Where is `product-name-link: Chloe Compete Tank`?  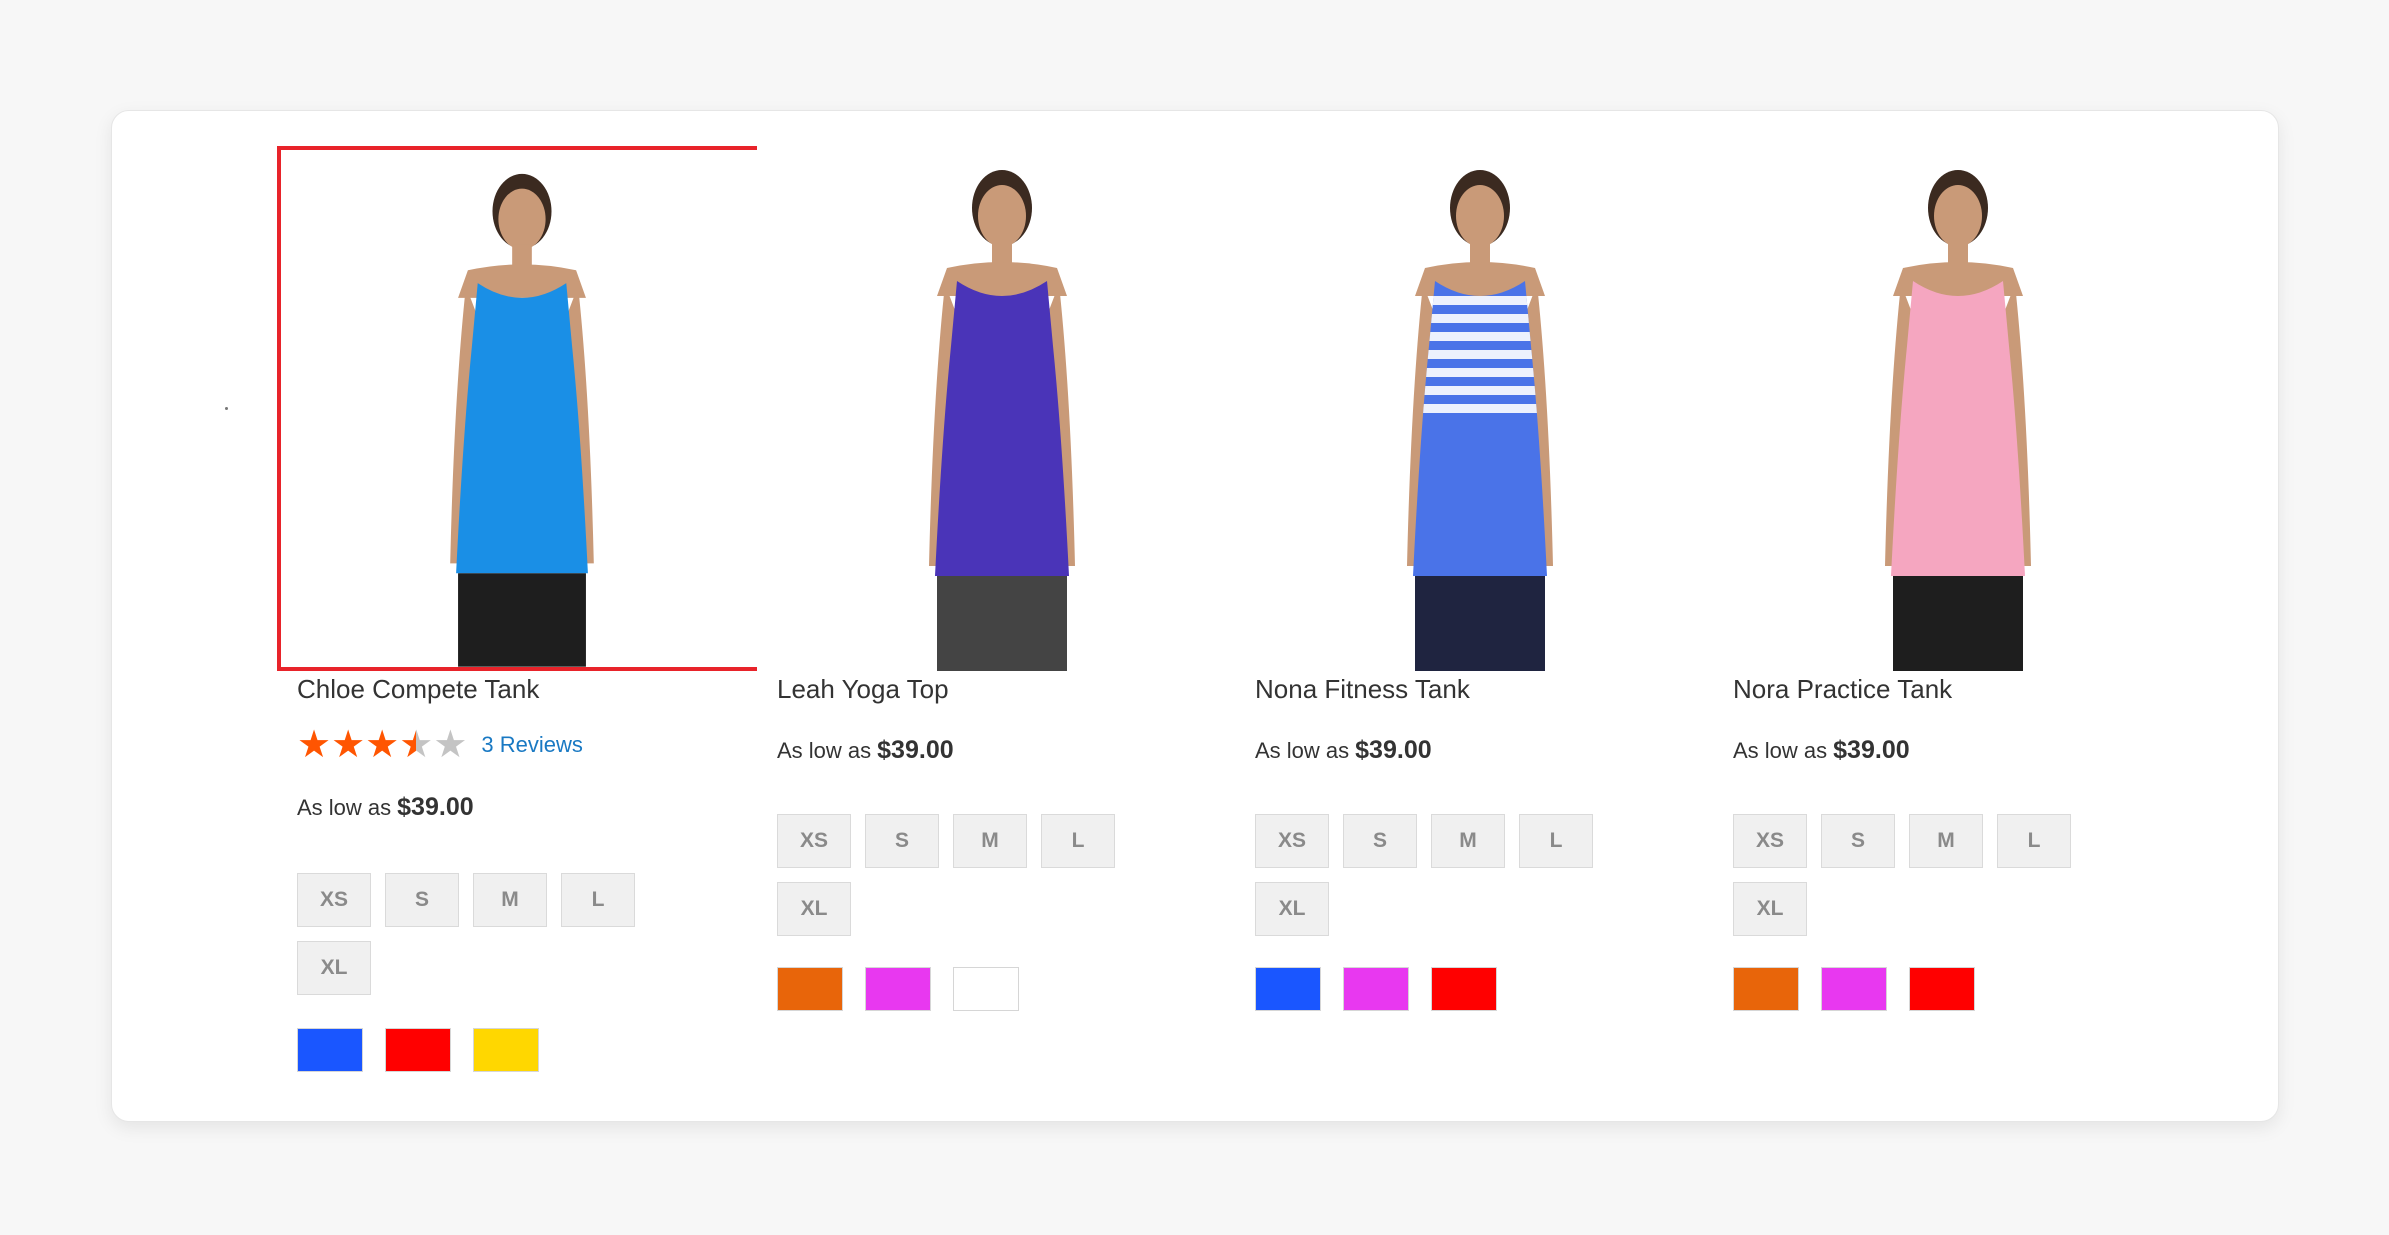
product-name-link: Chloe Compete Tank is located at coordinates (418, 689).